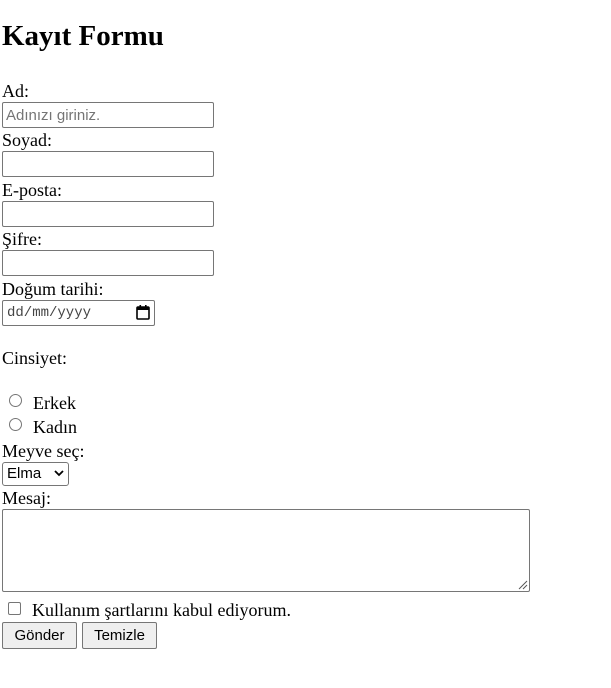  What do you see at coordinates (161, 610) in the screenshot?
I see `terms-label: Kullanım şartlarını kabul ediyorum.` at bounding box center [161, 610].